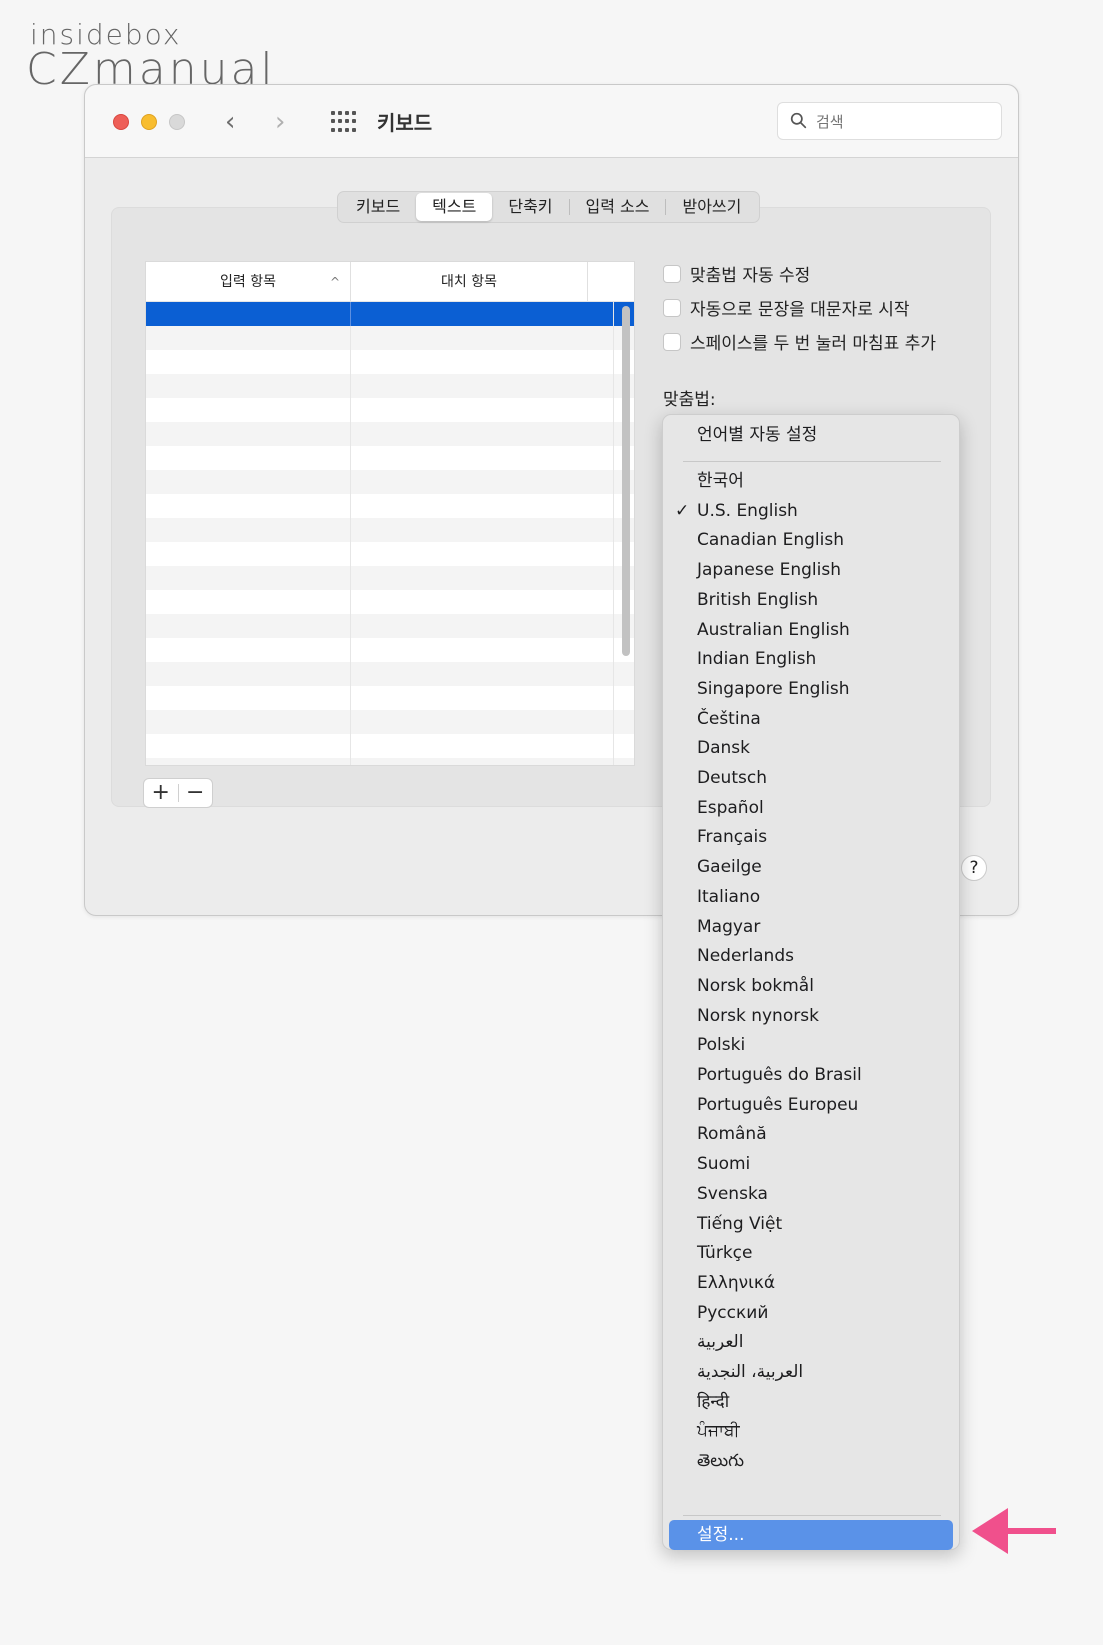 The image size is (1103, 1645). What do you see at coordinates (811, 897) in the screenshot?
I see `menu-item-language: Italiano` at bounding box center [811, 897].